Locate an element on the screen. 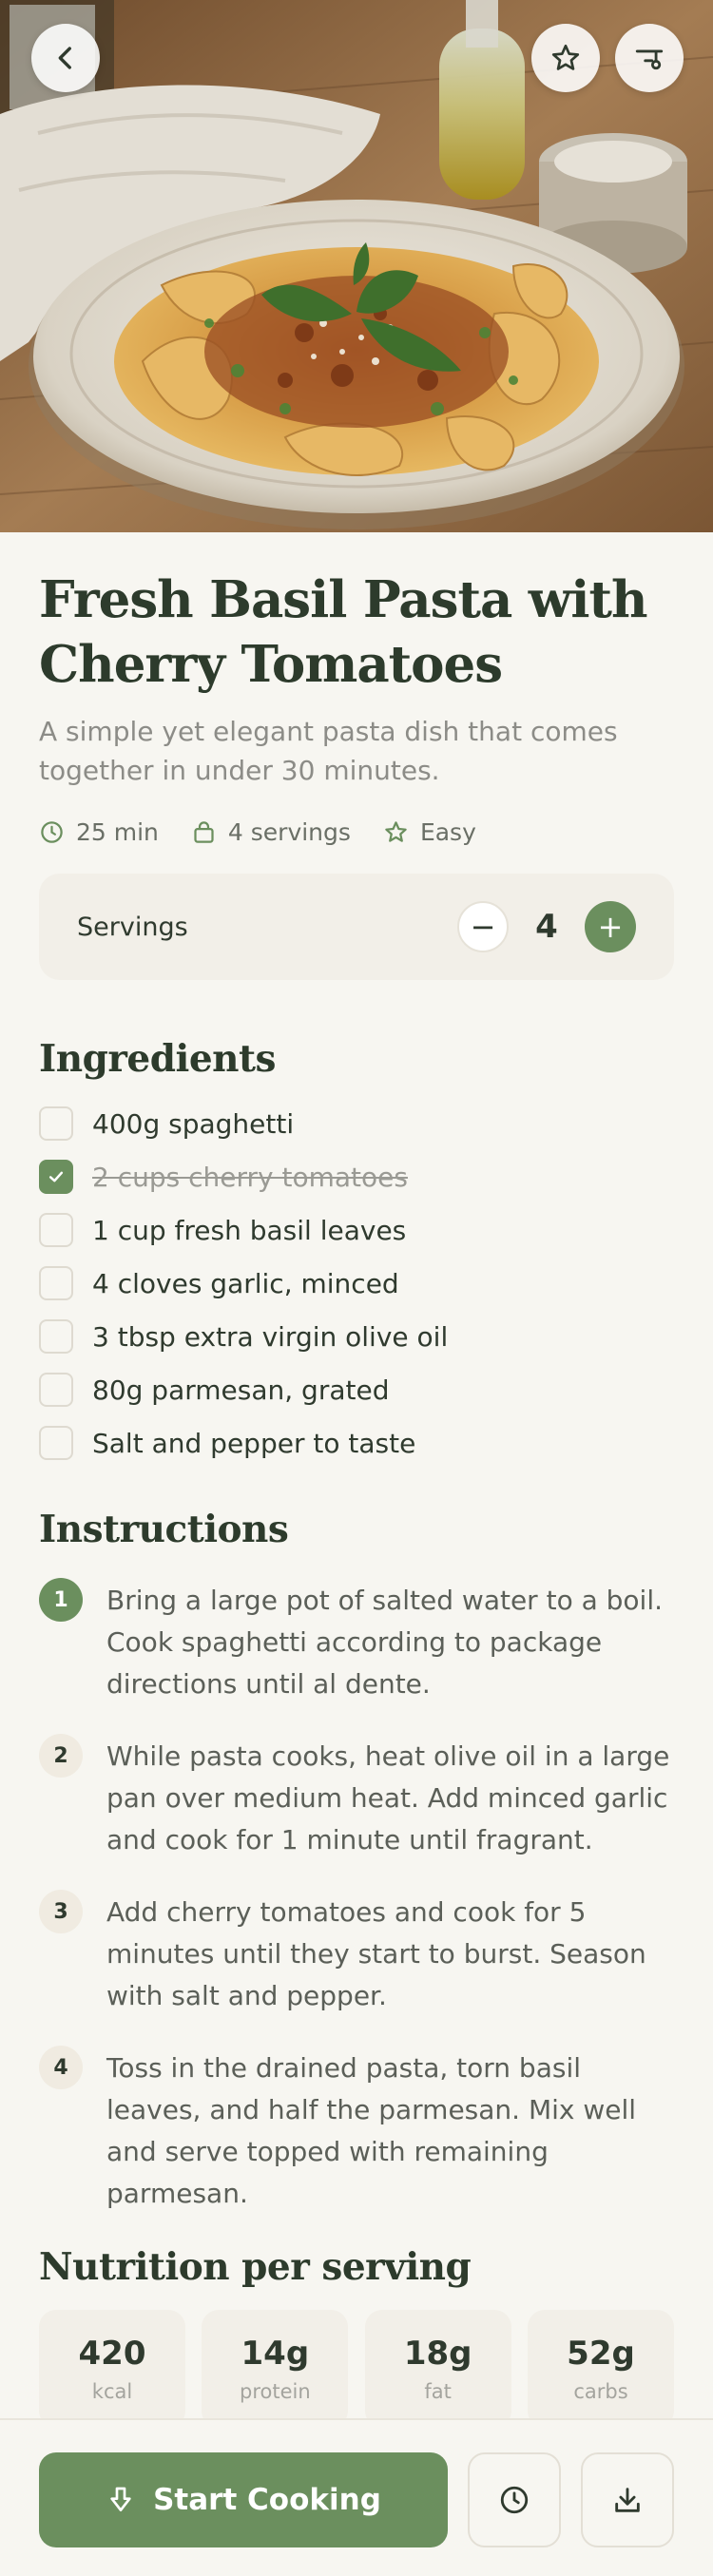 The image size is (713, 2576). meta-time: 25 min is located at coordinates (99, 832).